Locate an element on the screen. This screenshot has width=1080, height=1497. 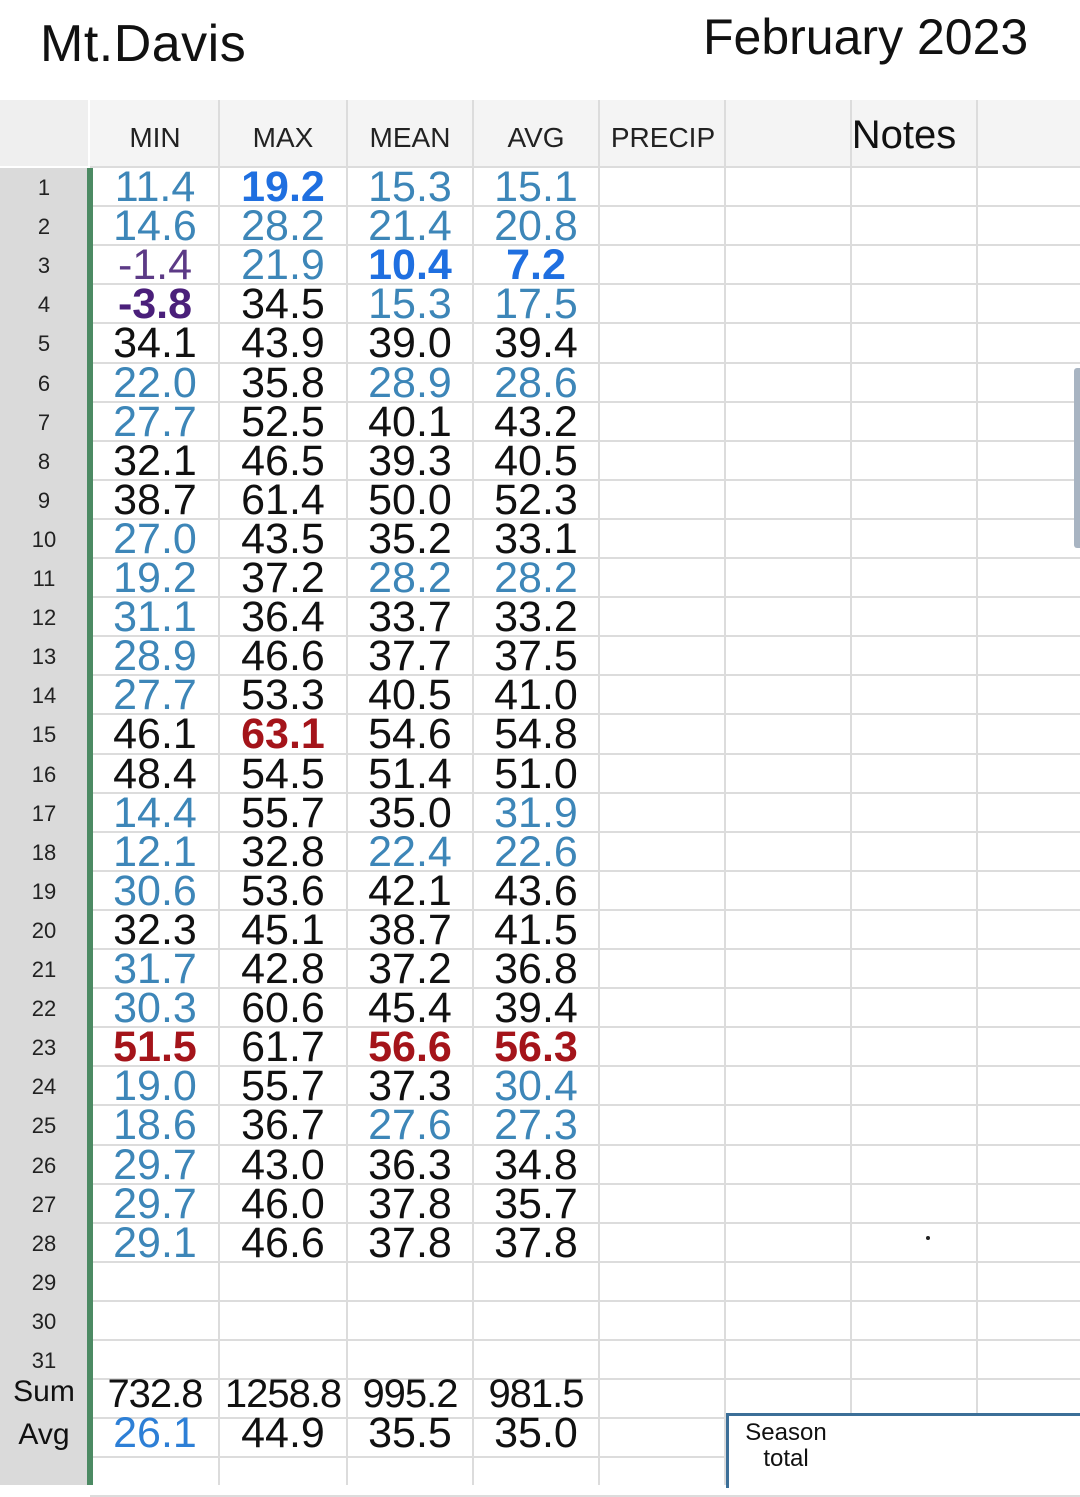
data-cell: 35.2 is located at coordinates (410, 539).